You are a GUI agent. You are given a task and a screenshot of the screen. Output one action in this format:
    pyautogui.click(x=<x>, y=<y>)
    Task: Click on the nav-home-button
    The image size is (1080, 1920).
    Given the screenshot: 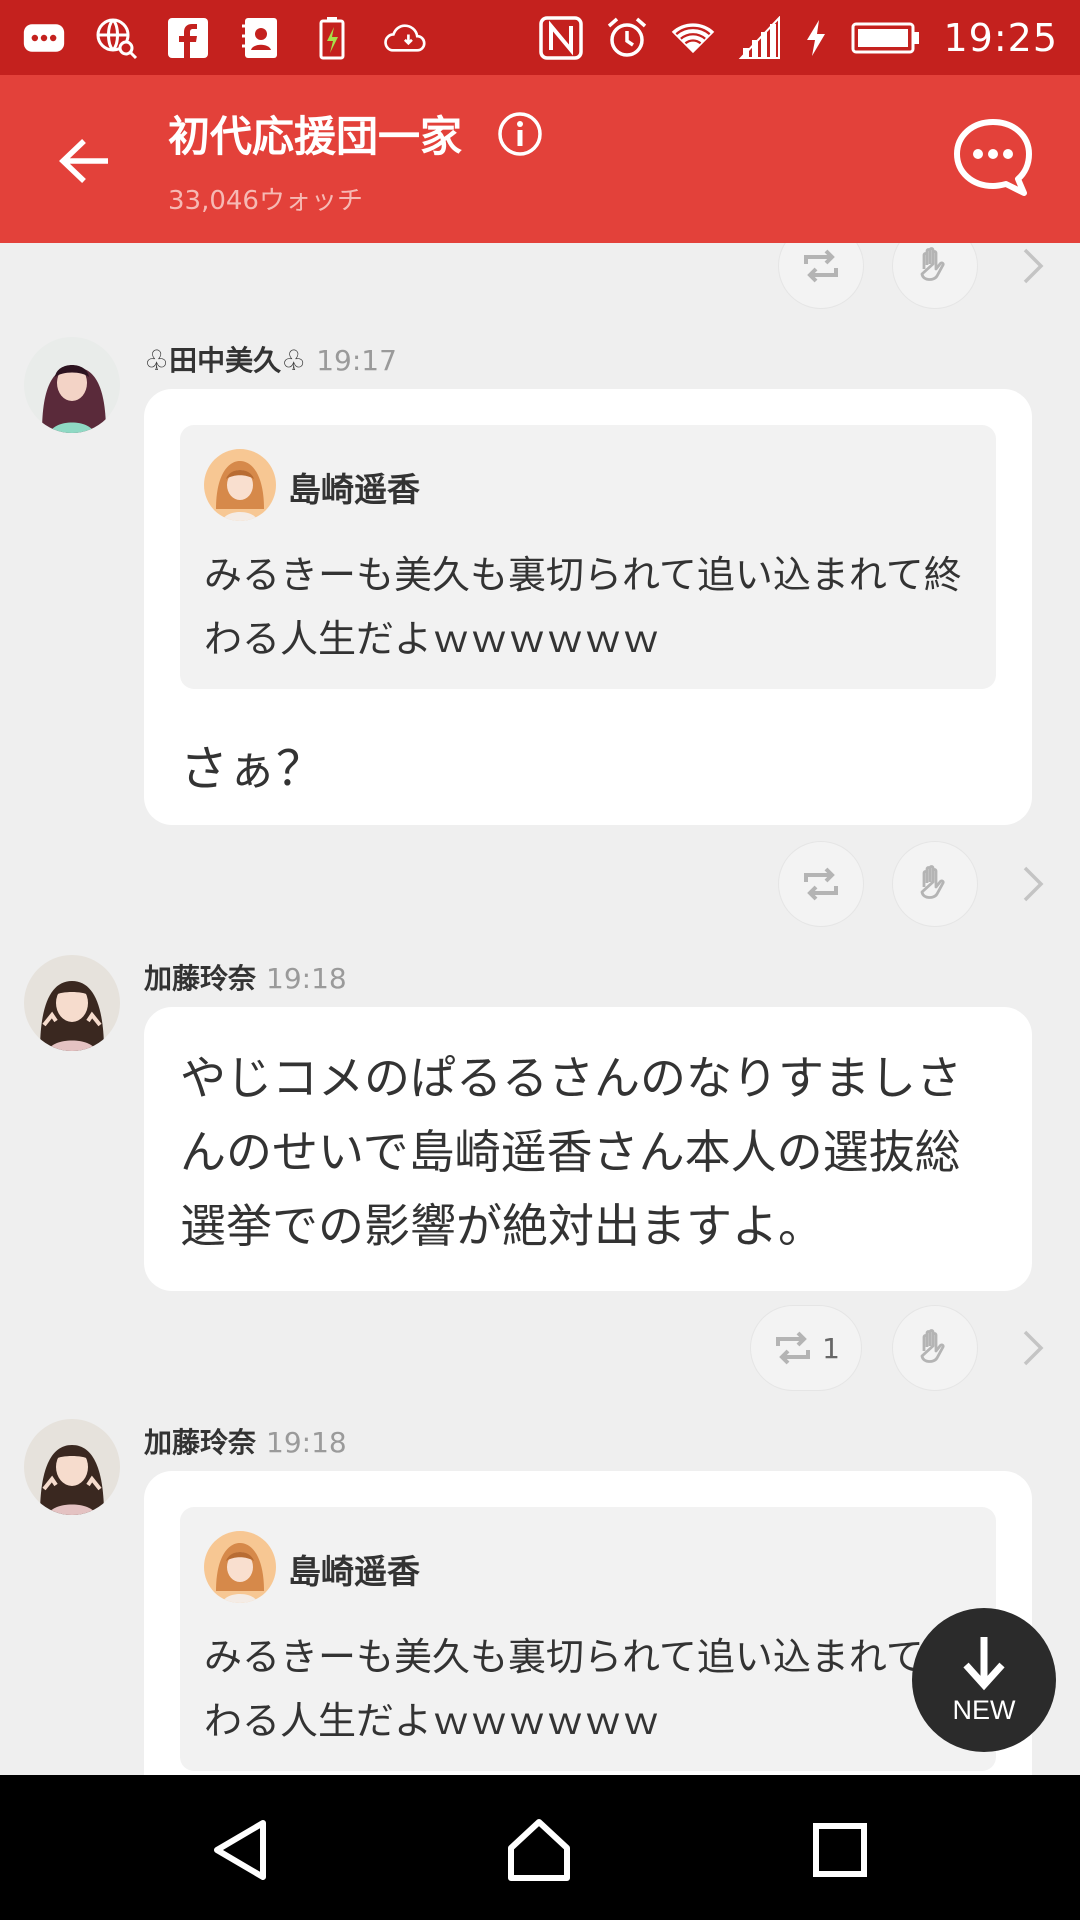 What is the action you would take?
    pyautogui.click(x=539, y=1850)
    